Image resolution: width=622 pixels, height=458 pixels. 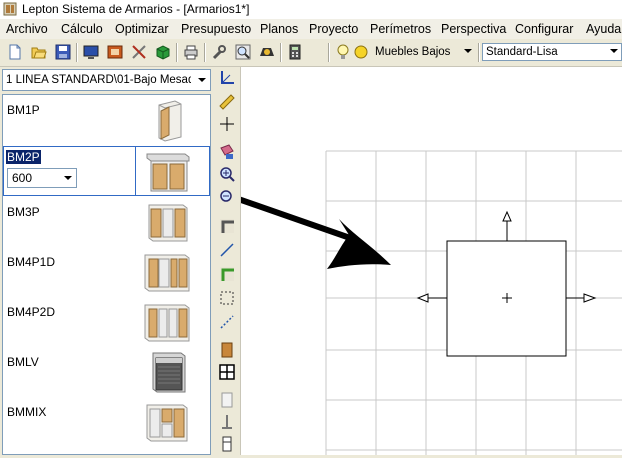 I want to click on menu-proyecto: Proyecto, so click(x=333, y=29).